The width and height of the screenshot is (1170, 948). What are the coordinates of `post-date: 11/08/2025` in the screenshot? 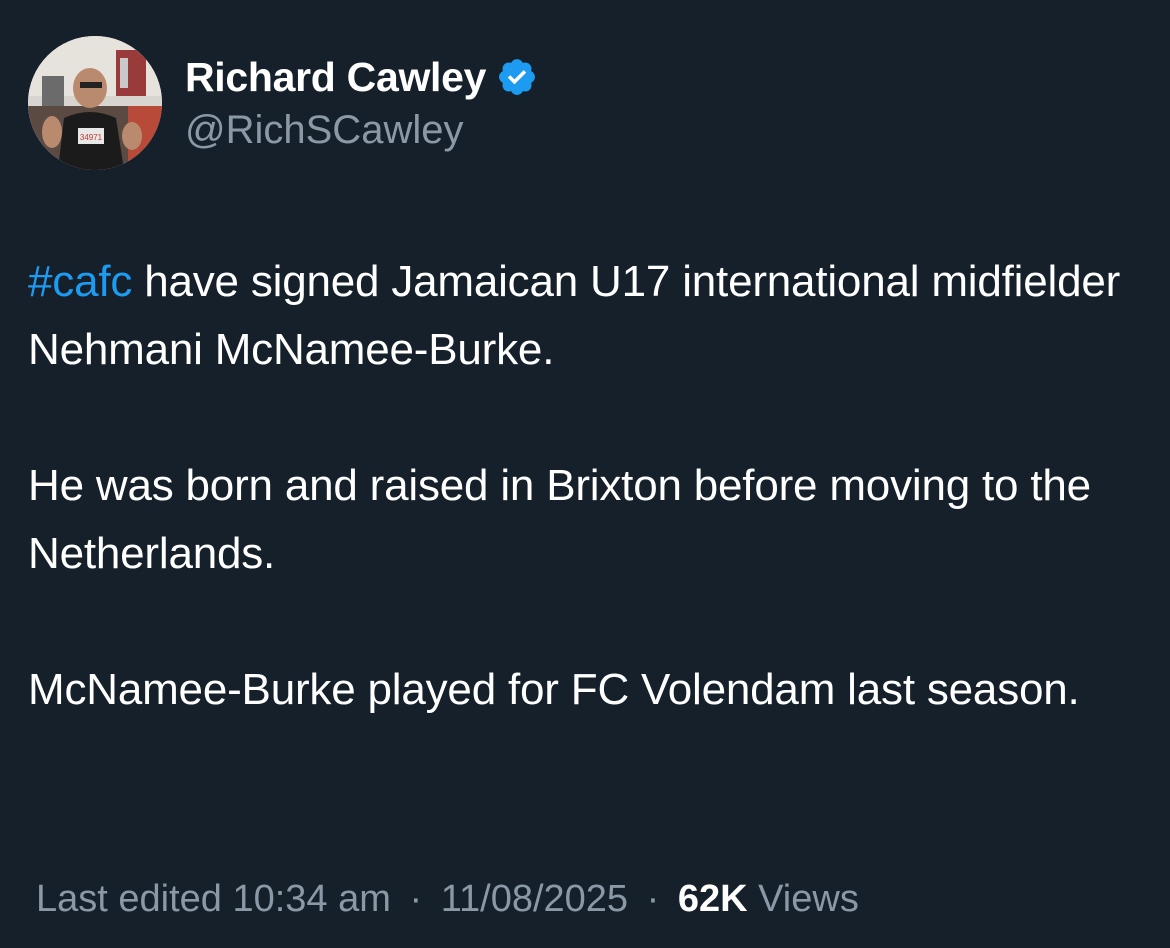 It's located at (534, 899).